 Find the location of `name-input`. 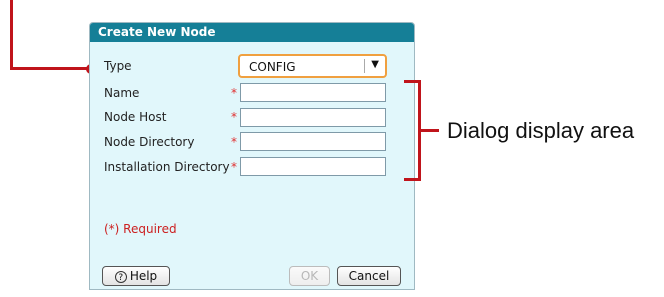

name-input is located at coordinates (313, 92).